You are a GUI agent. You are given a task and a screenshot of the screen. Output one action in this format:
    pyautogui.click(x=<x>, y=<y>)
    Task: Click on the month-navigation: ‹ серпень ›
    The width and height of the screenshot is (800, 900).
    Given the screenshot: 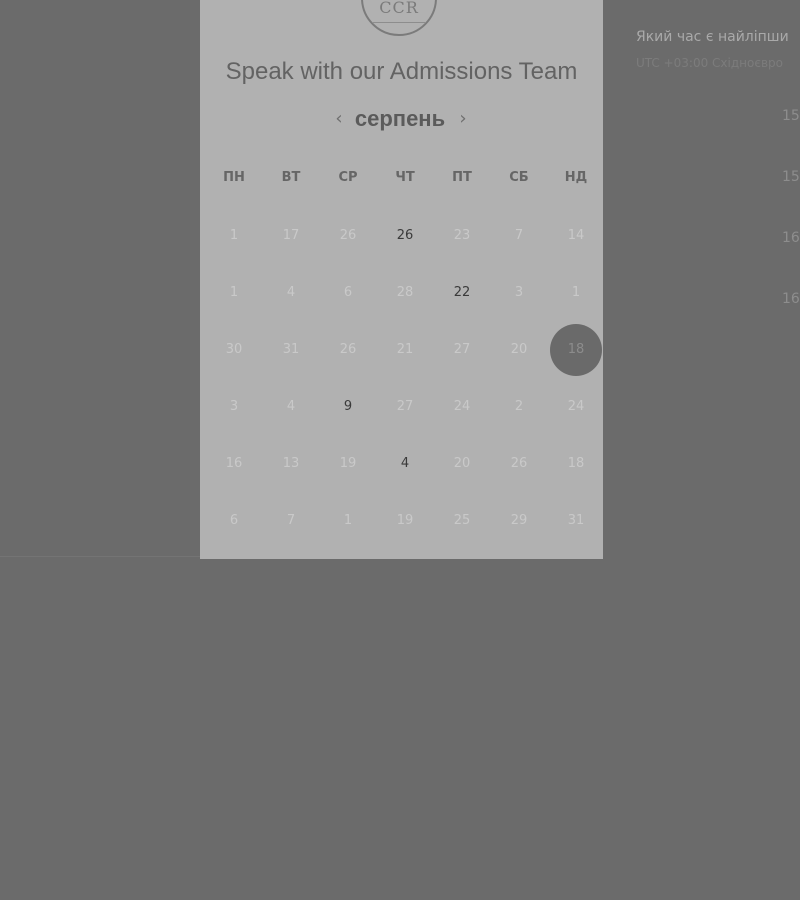 What is the action you would take?
    pyautogui.click(x=401, y=119)
    